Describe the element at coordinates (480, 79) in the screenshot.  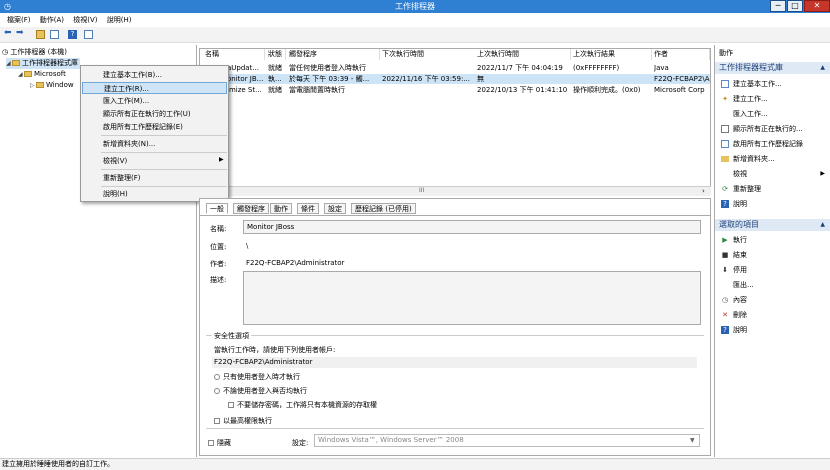
I see `cell-last-run: 無` at that location.